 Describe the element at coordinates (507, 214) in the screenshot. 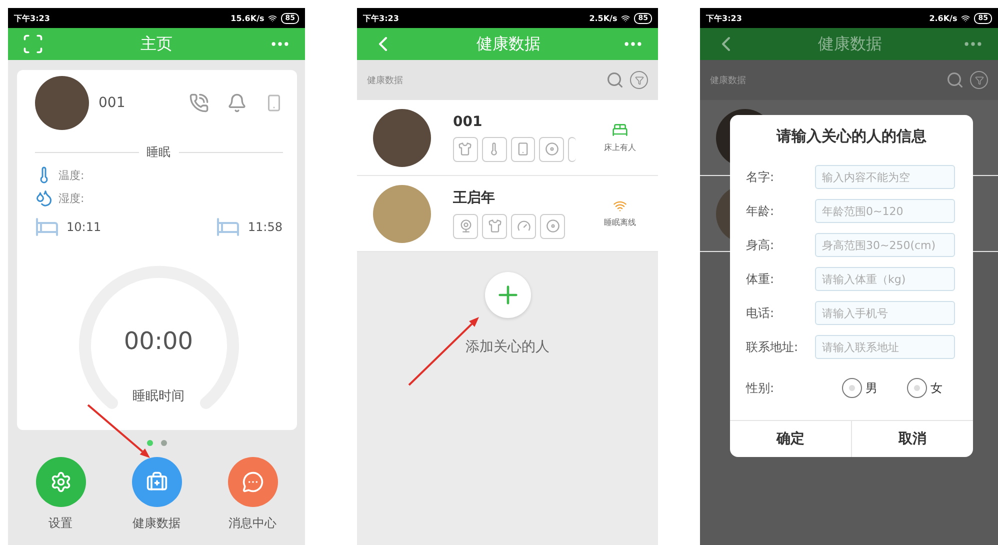

I see `person-row: 王启年 睡眠离线` at that location.